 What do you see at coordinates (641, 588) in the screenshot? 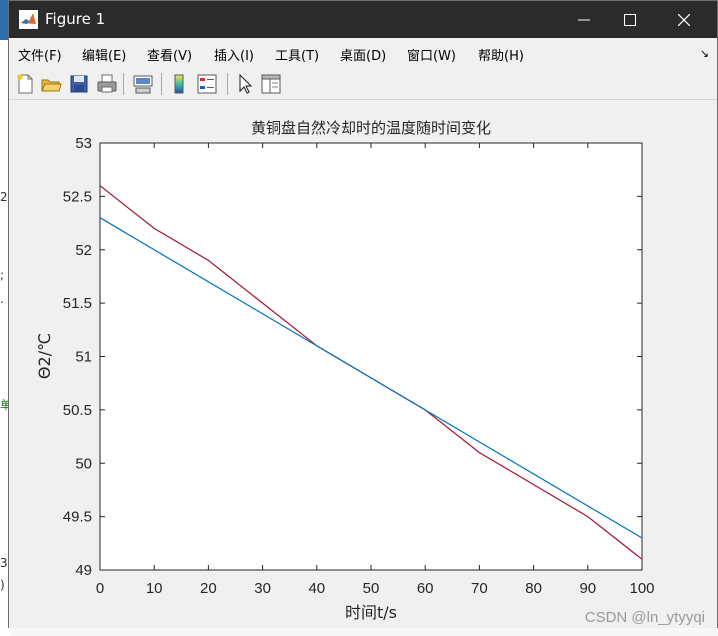
I see `x-tick-label: 100` at bounding box center [641, 588].